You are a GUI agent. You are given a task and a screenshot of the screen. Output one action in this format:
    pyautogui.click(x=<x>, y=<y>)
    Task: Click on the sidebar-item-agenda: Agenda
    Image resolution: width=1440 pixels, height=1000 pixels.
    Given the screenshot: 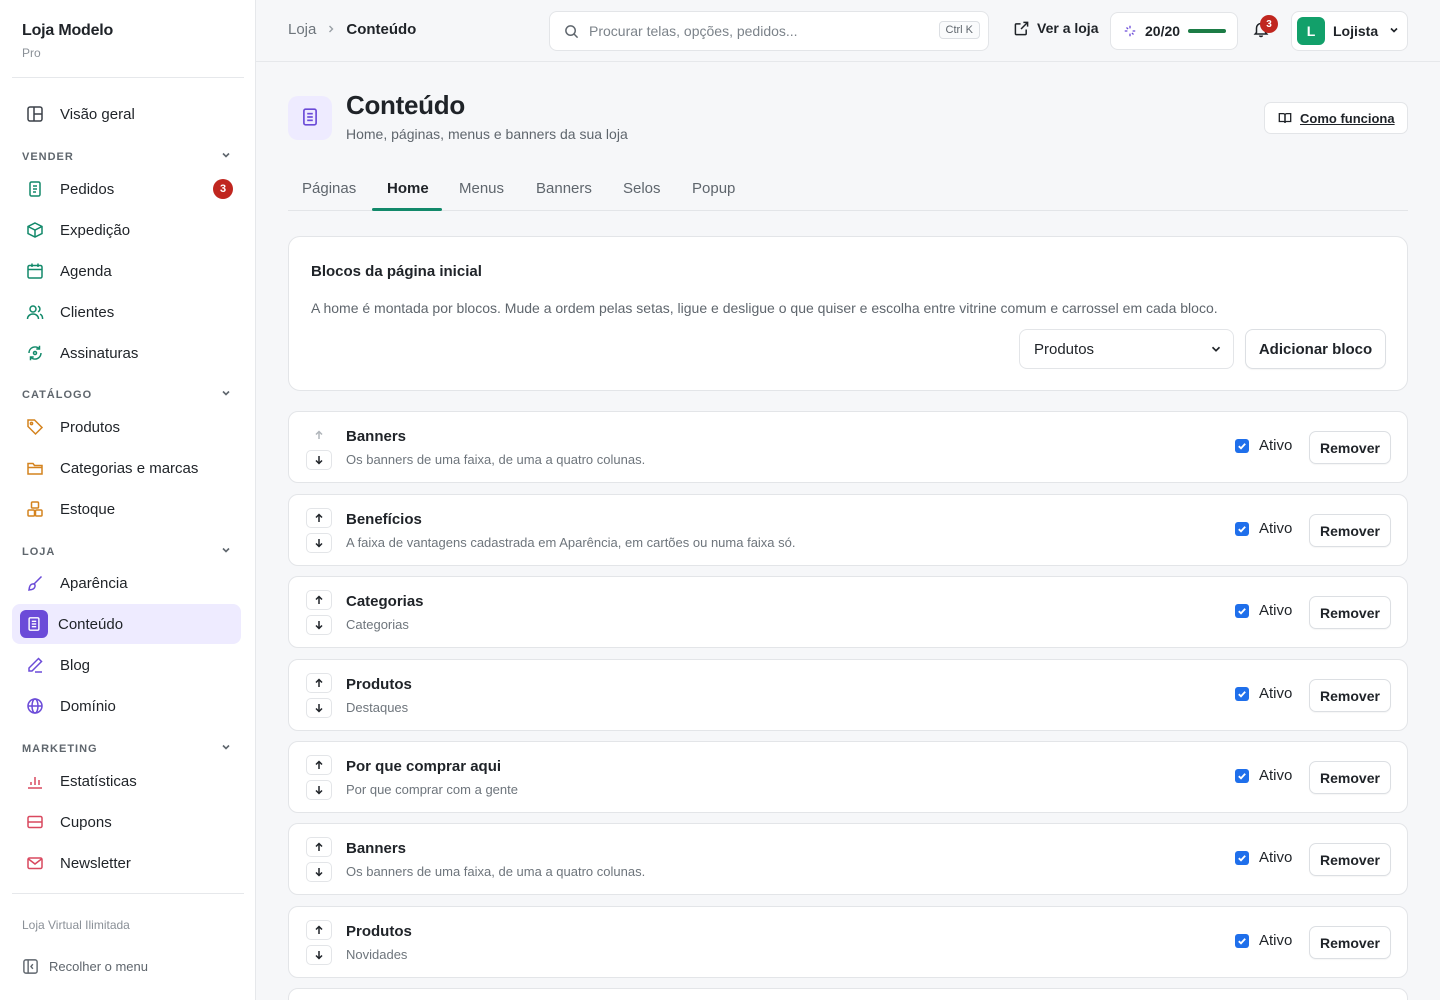 What is the action you would take?
    pyautogui.click(x=126, y=271)
    